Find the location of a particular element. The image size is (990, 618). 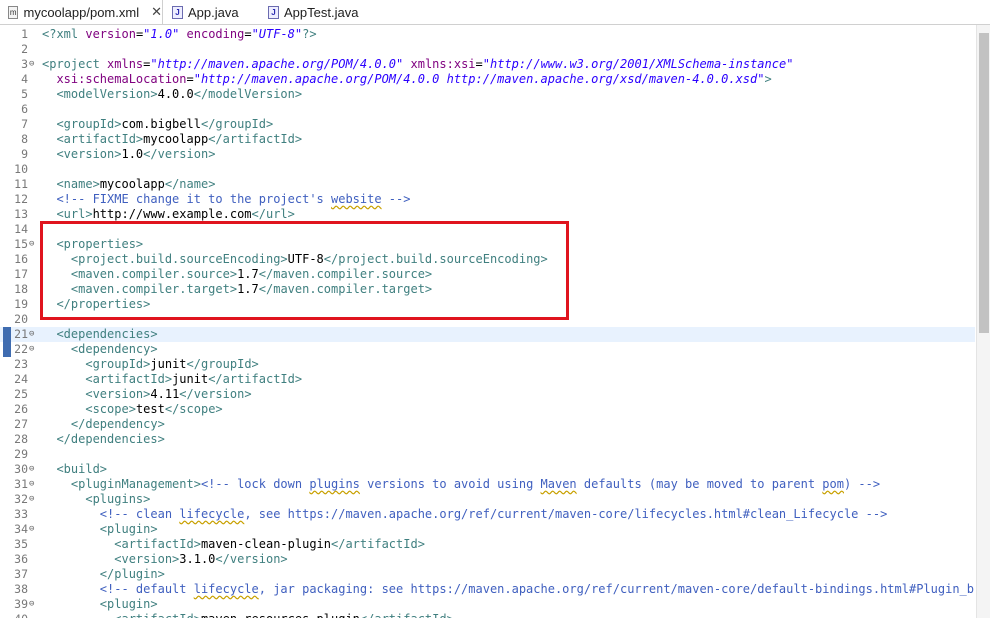

tab-label: App.java is located at coordinates (213, 12).